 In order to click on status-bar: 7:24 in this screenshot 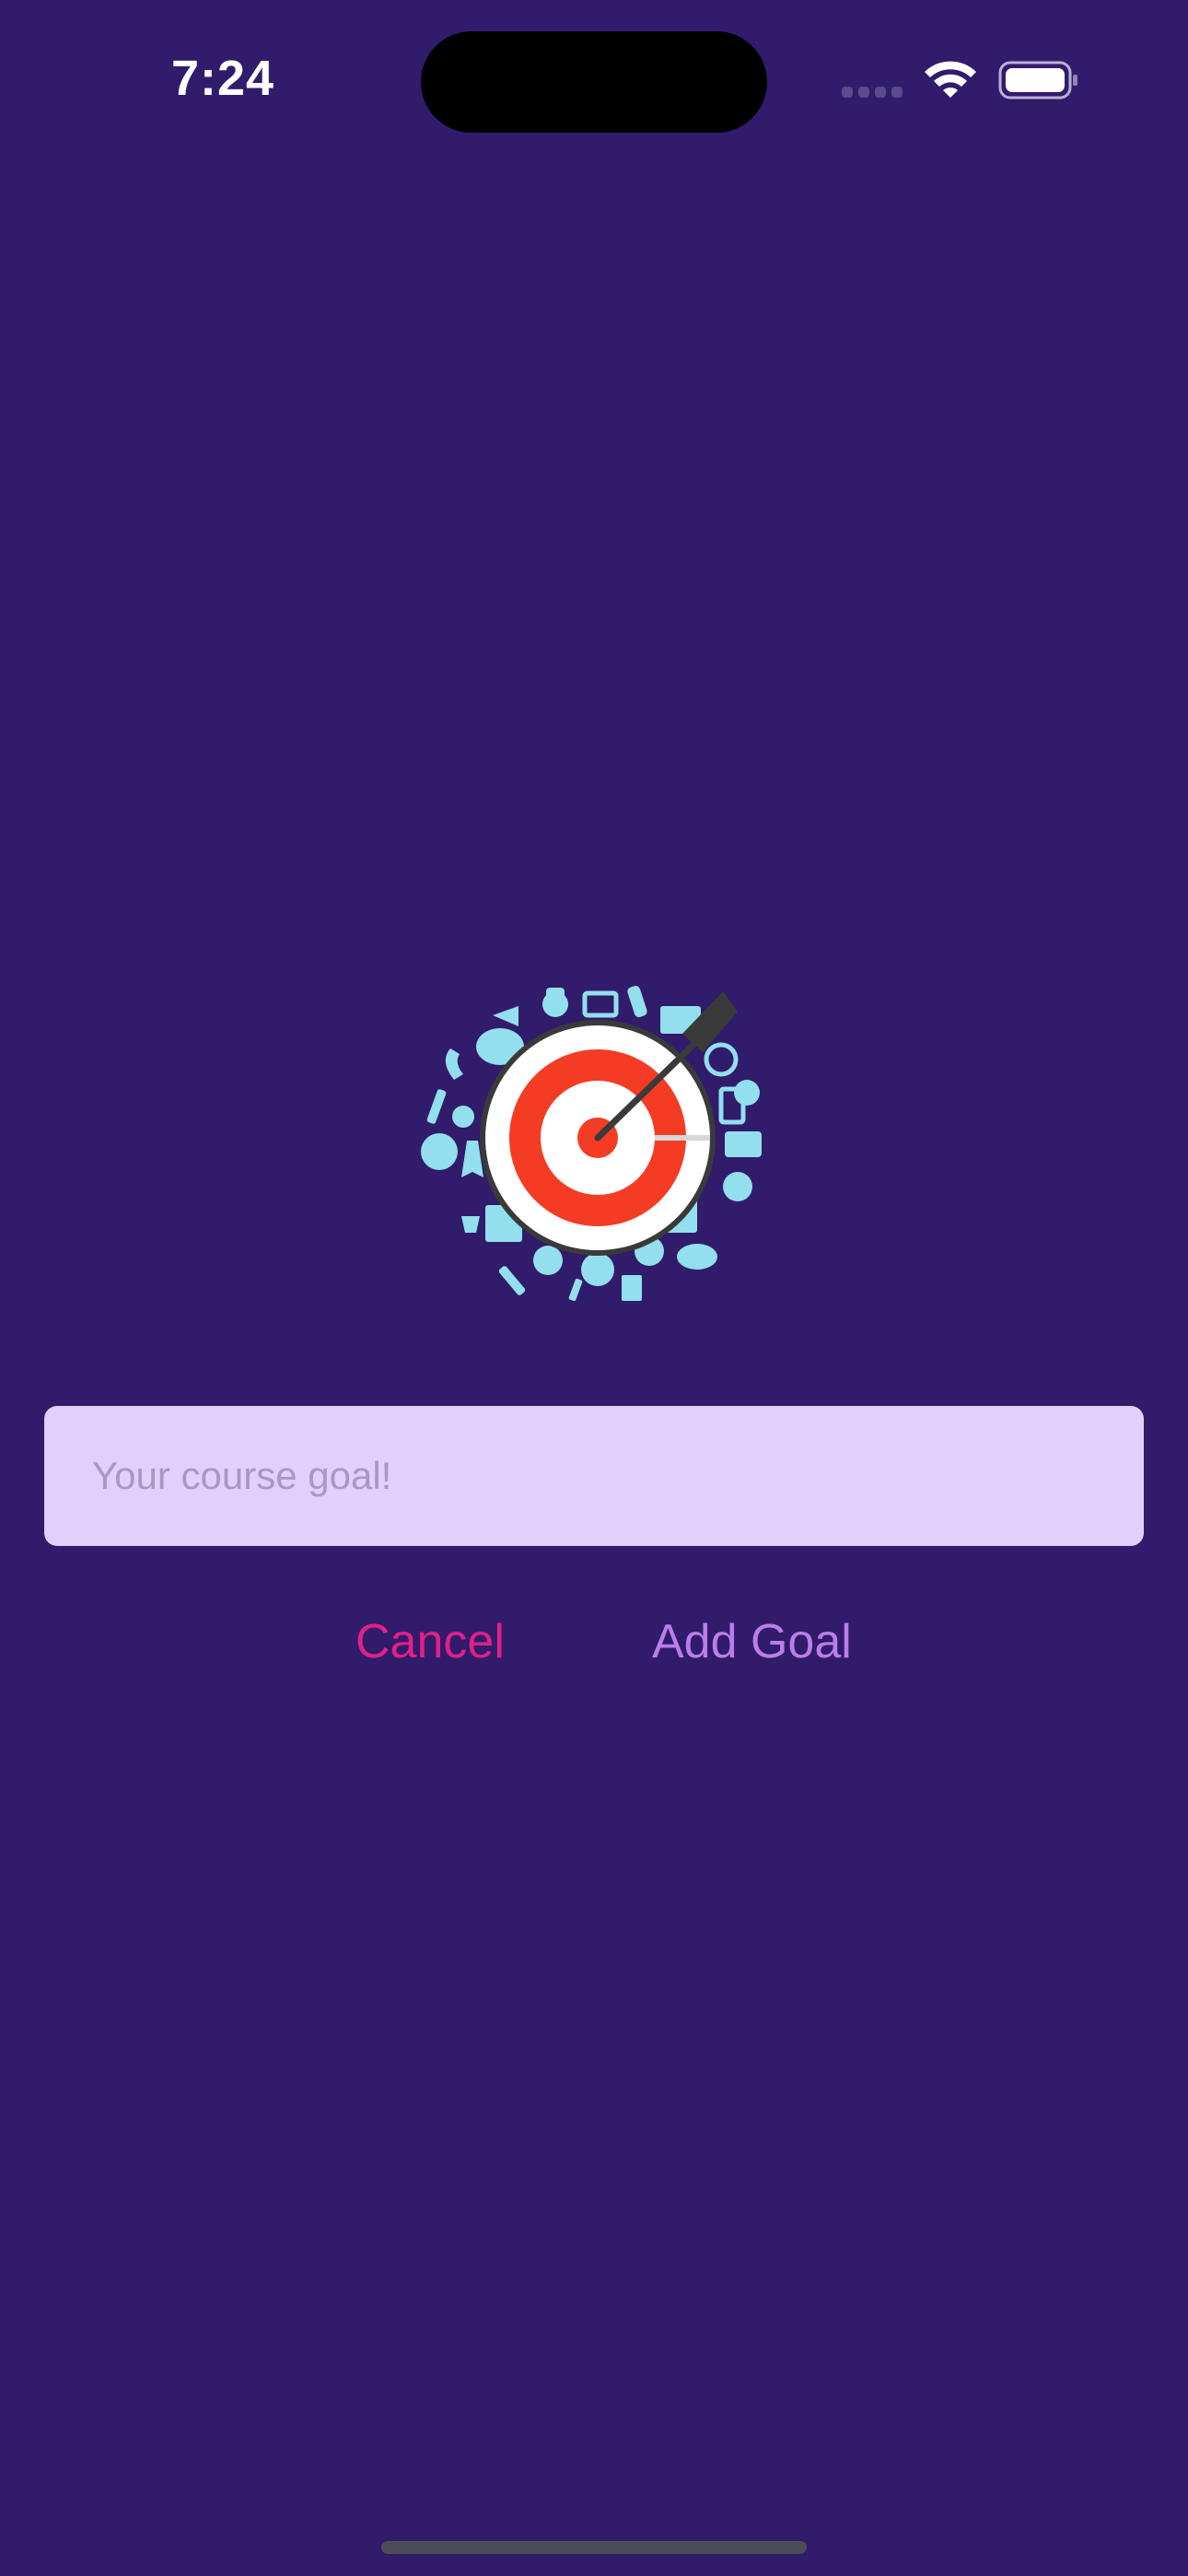, I will do `click(594, 83)`.